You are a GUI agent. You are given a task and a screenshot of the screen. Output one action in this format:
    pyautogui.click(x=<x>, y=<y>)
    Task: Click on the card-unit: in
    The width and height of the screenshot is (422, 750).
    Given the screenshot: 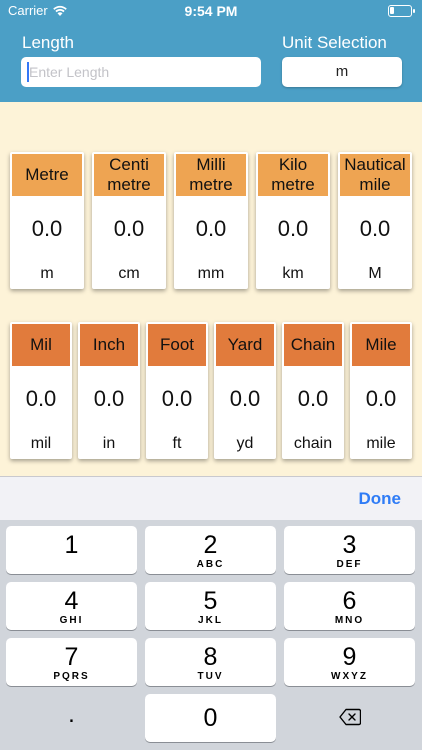 What is the action you would take?
    pyautogui.click(x=109, y=443)
    